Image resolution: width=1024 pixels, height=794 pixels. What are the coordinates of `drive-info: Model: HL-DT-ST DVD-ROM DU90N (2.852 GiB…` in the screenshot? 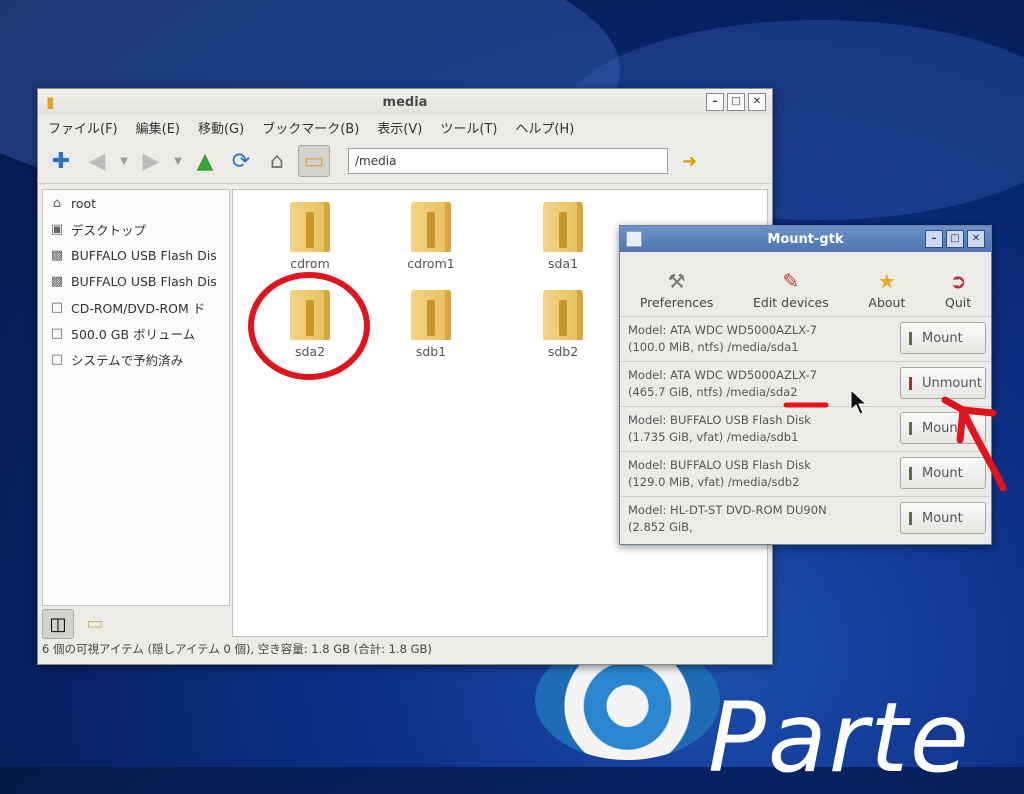 It's located at (727, 519).